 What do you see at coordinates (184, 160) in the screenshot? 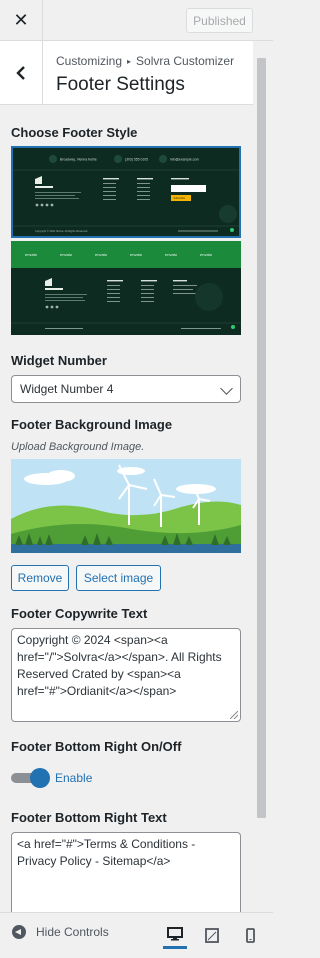
I see `contact-email: info@example.com` at bounding box center [184, 160].